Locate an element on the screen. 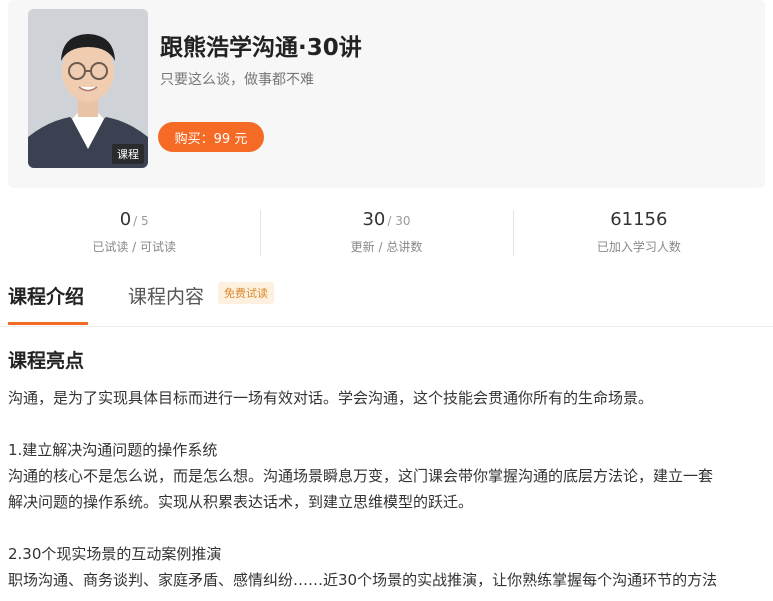 The width and height of the screenshot is (773, 601). stat-total: / 5 is located at coordinates (141, 221).